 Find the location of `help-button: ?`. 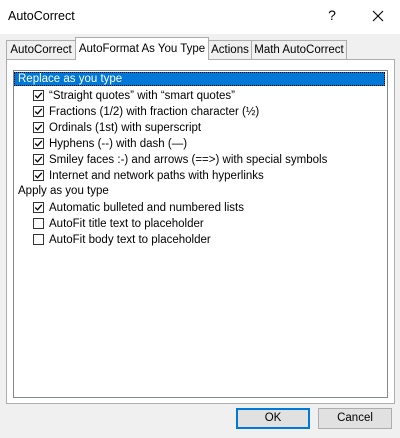

help-button: ? is located at coordinates (332, 15).